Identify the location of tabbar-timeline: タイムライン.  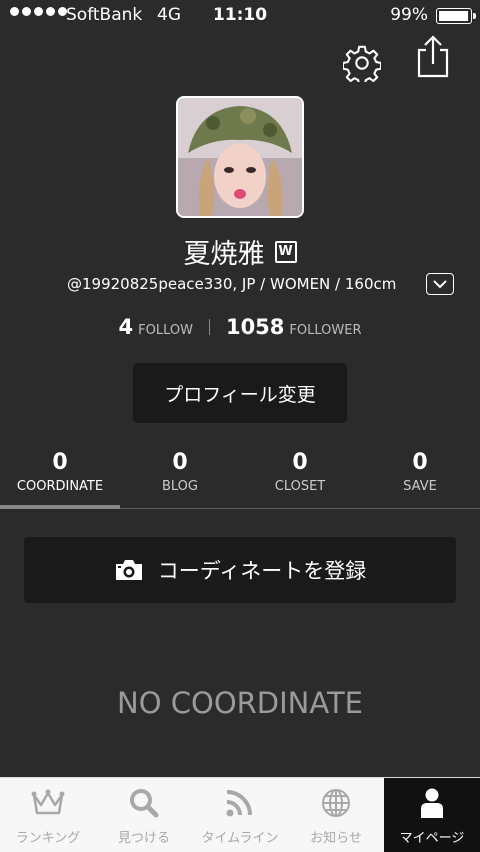
(240, 815).